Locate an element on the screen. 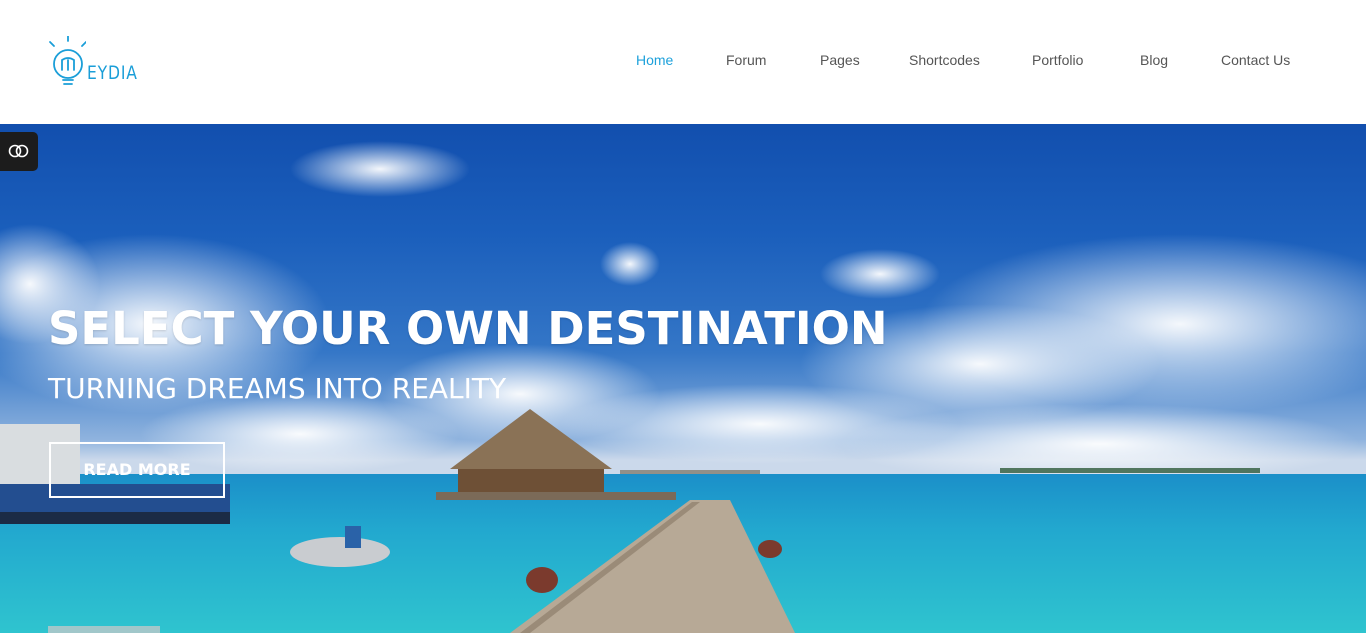 This screenshot has width=1366, height=633. toggle-icon is located at coordinates (18, 151).